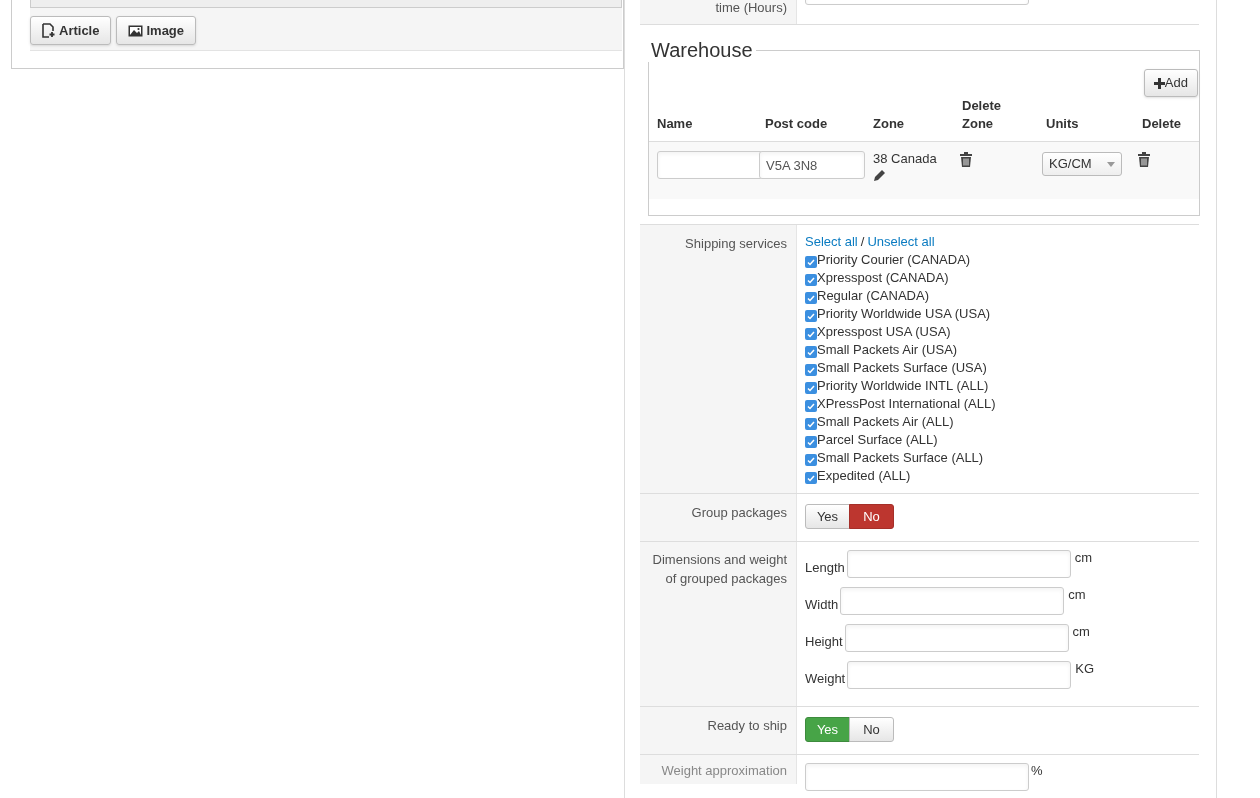 The image size is (1260, 798). Describe the element at coordinates (1037, 770) in the screenshot. I see `unit-label: %` at that location.